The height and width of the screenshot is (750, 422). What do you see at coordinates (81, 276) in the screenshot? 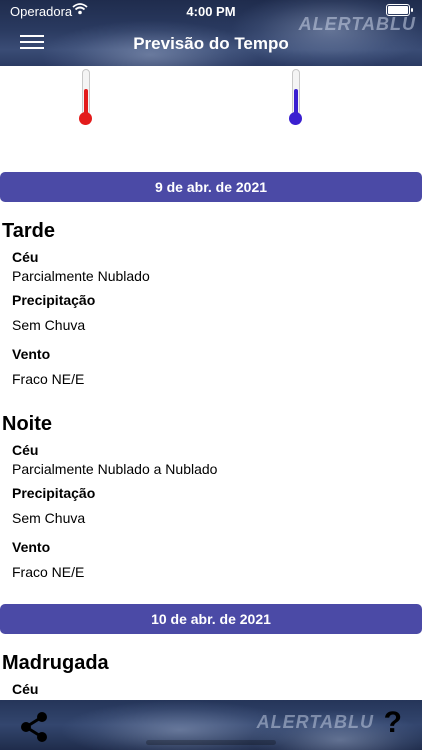
I see `sky-value: Parcialmente Nublado` at bounding box center [81, 276].